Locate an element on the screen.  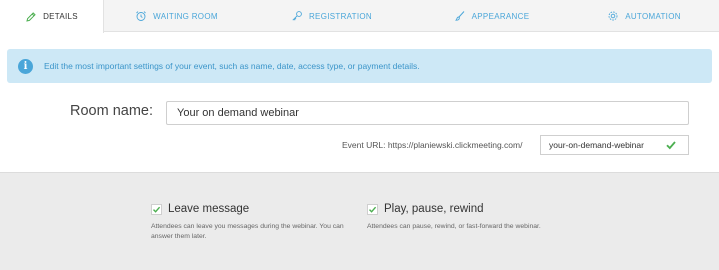
option-title: Play, pause, rewind is located at coordinates (434, 209).